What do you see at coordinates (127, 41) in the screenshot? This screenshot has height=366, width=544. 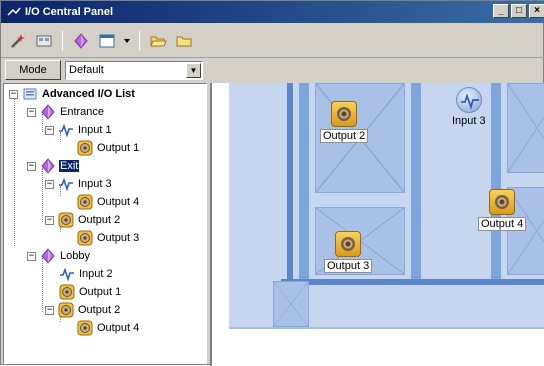 I see `dropdown-arrow-icon` at bounding box center [127, 41].